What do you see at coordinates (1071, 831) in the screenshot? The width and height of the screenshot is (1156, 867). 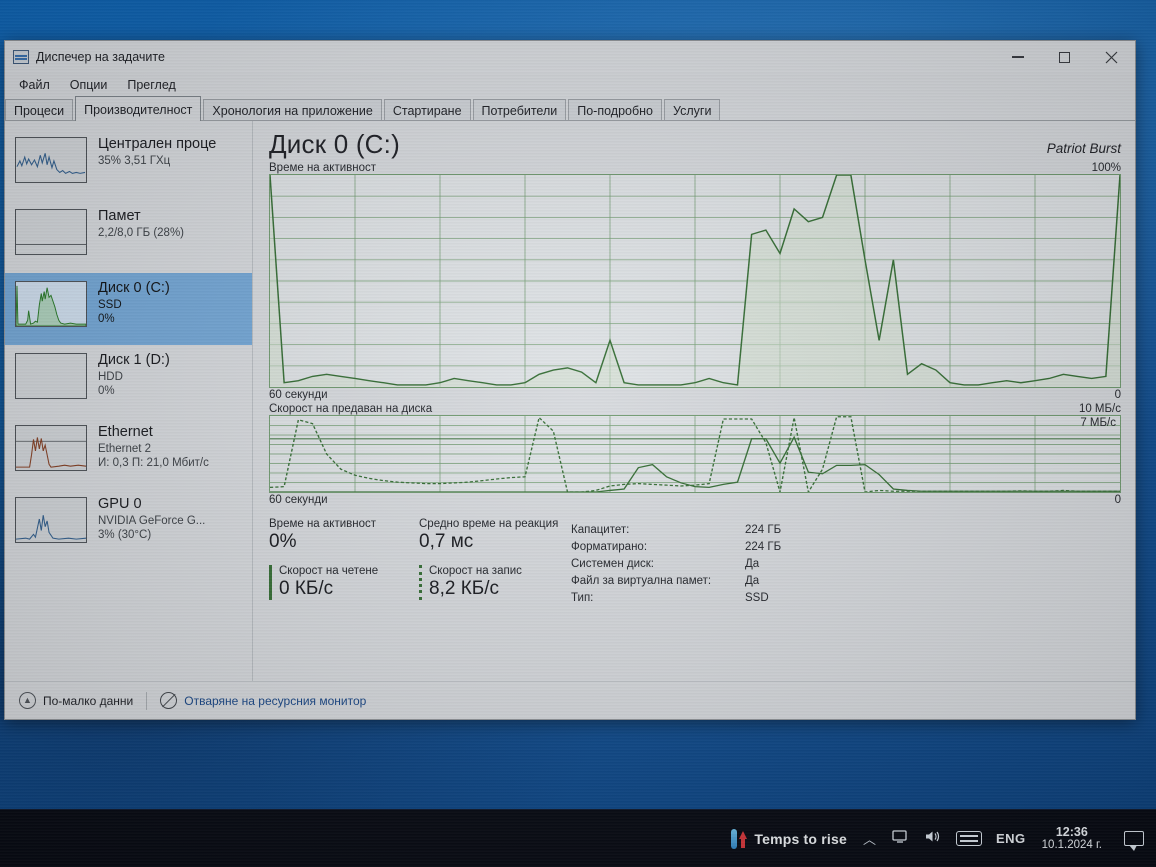 I see `clock-time: 12:36` at bounding box center [1071, 831].